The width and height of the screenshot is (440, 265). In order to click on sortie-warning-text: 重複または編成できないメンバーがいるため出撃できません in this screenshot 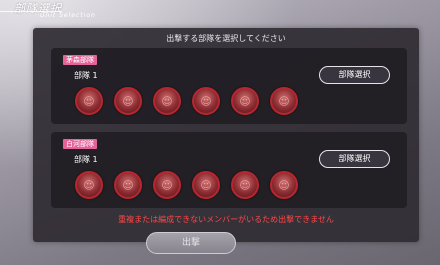, I will do `click(226, 219)`.